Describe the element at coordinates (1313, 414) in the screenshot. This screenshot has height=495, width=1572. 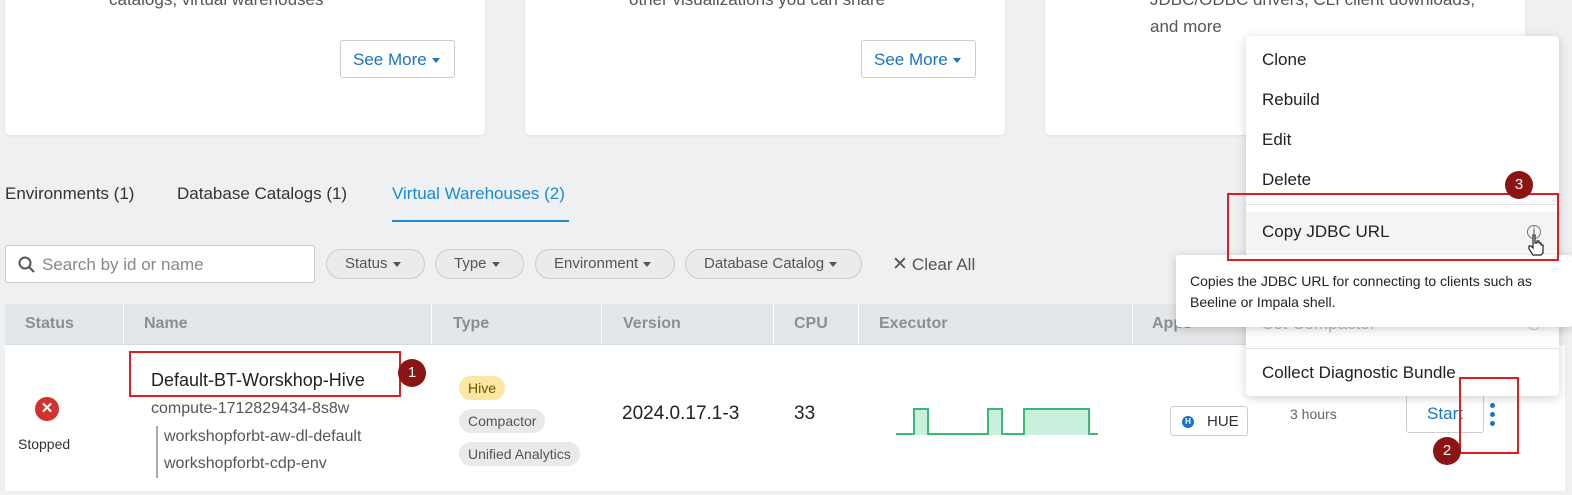
I see `uptime-value: 3 hours` at that location.